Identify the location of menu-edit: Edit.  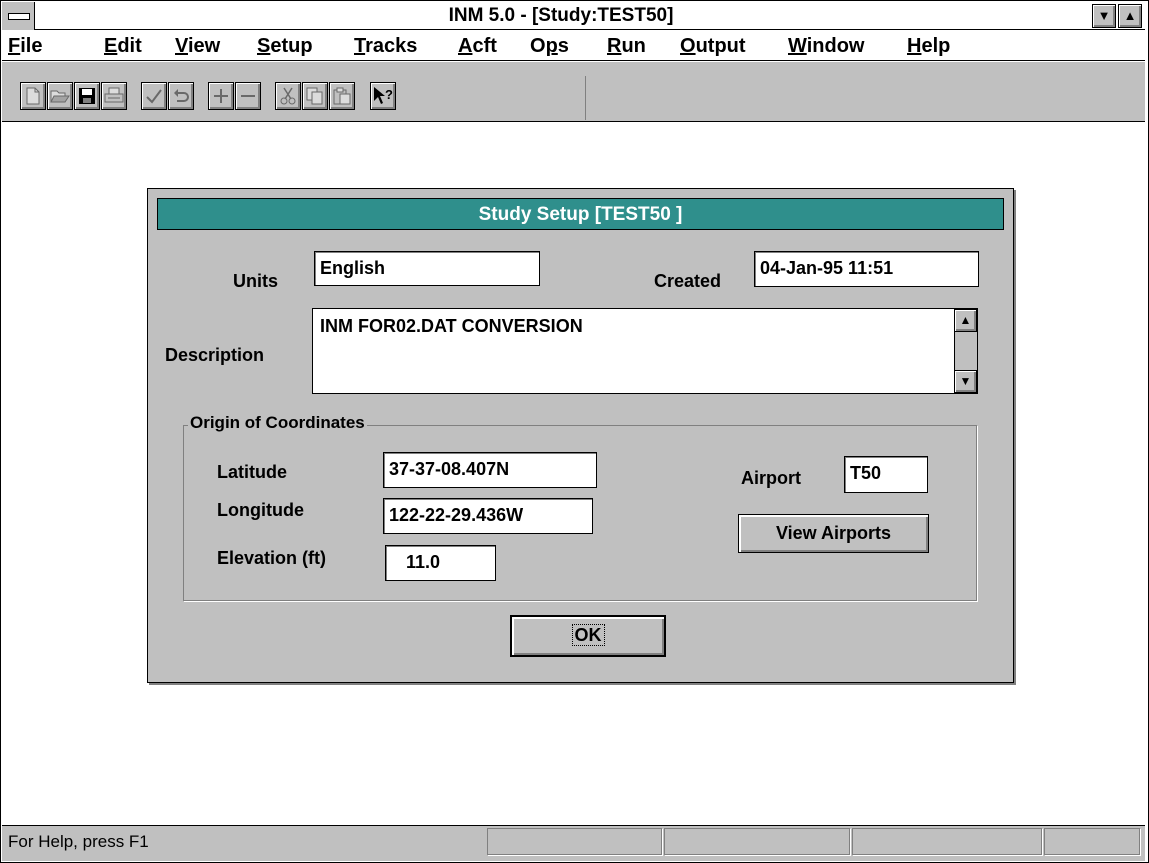
(123, 46).